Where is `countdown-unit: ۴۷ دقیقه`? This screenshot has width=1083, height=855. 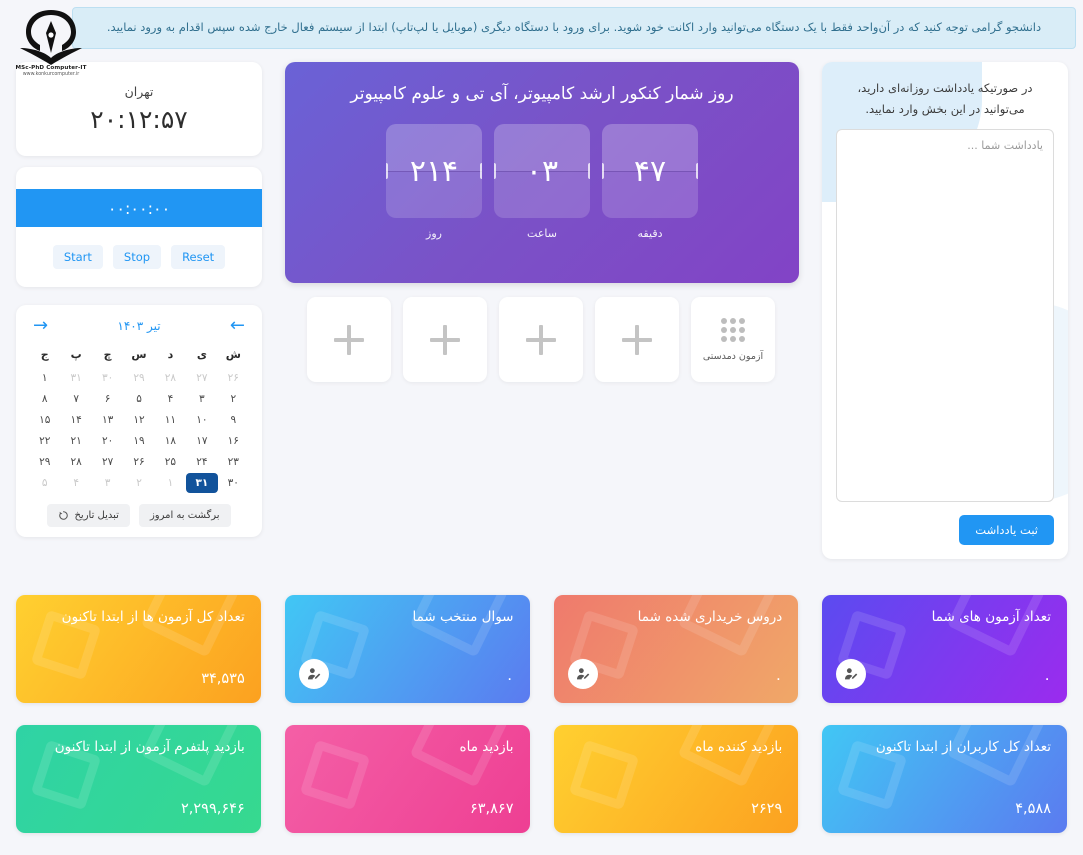 countdown-unit: ۴۷ دقیقه is located at coordinates (650, 182).